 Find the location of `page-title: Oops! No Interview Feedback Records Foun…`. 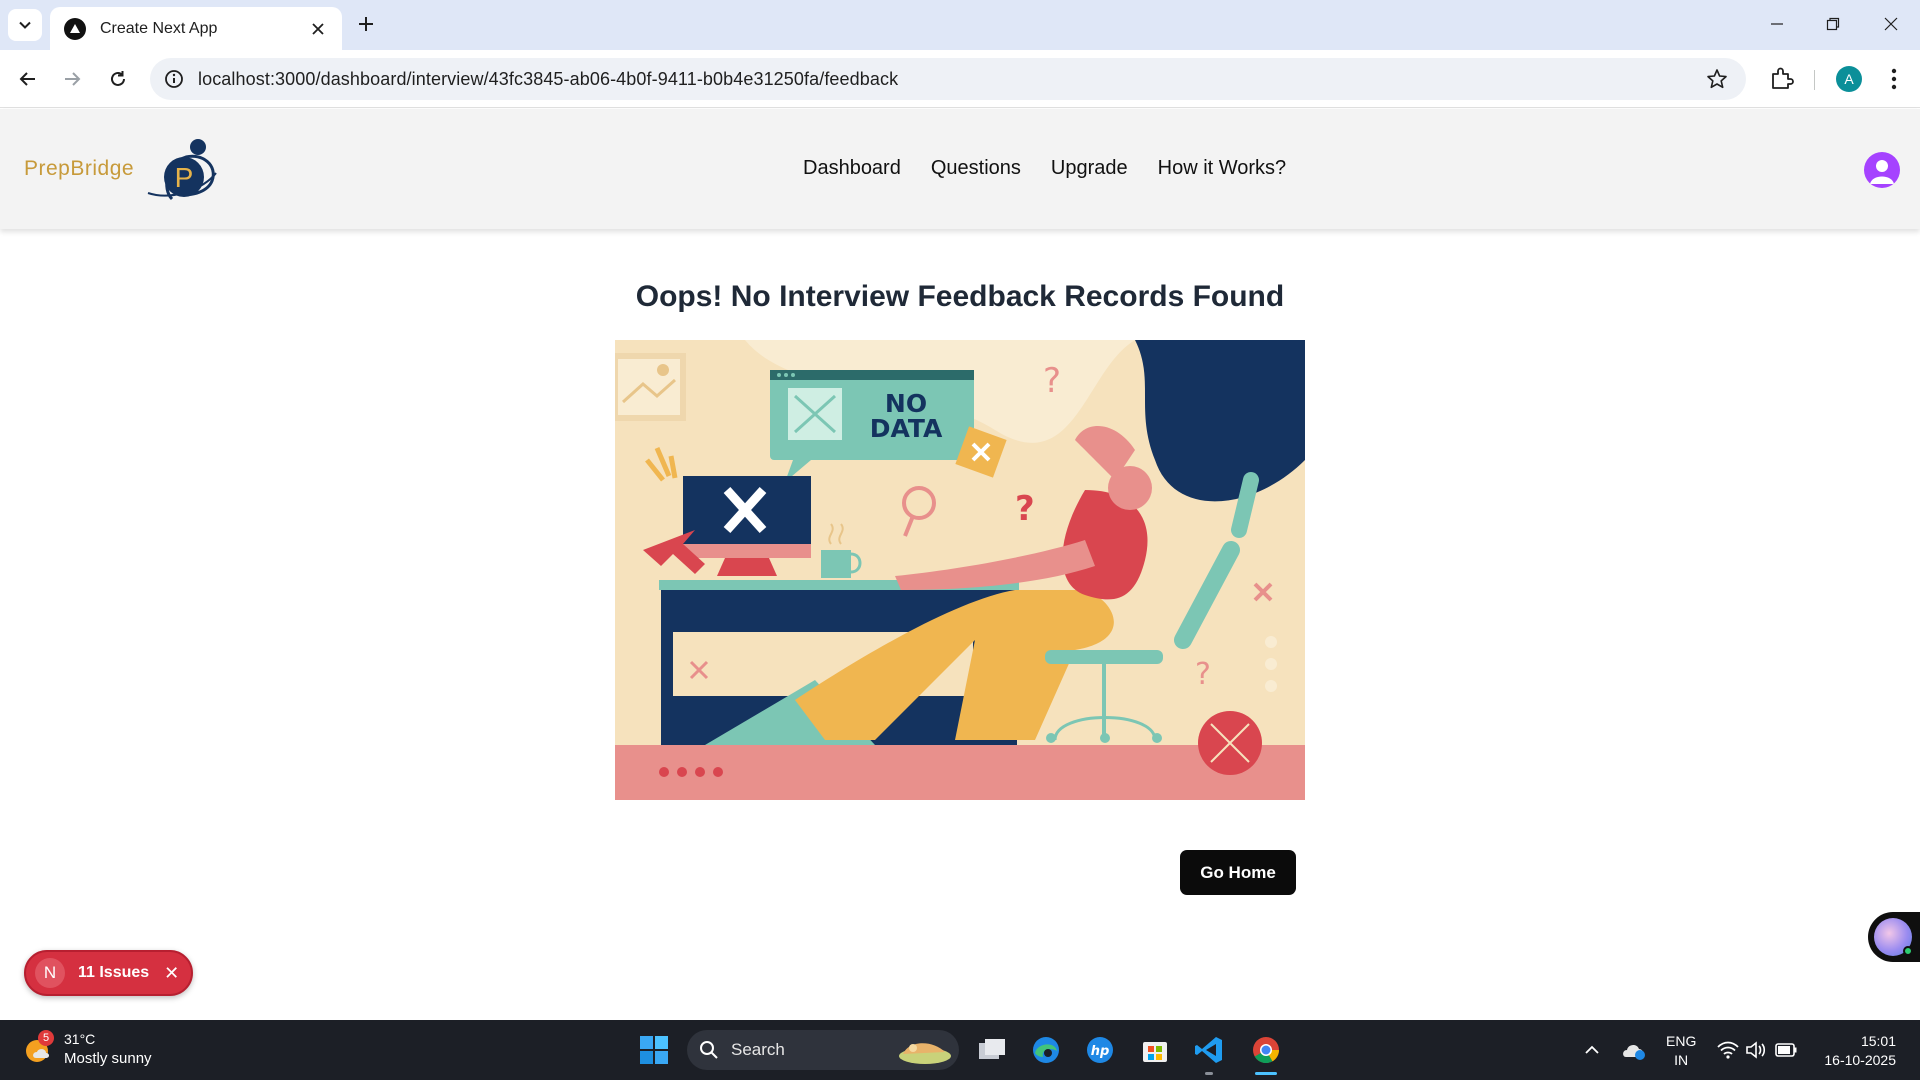

page-title: Oops! No Interview Feedback Records Foun… is located at coordinates (960, 296).